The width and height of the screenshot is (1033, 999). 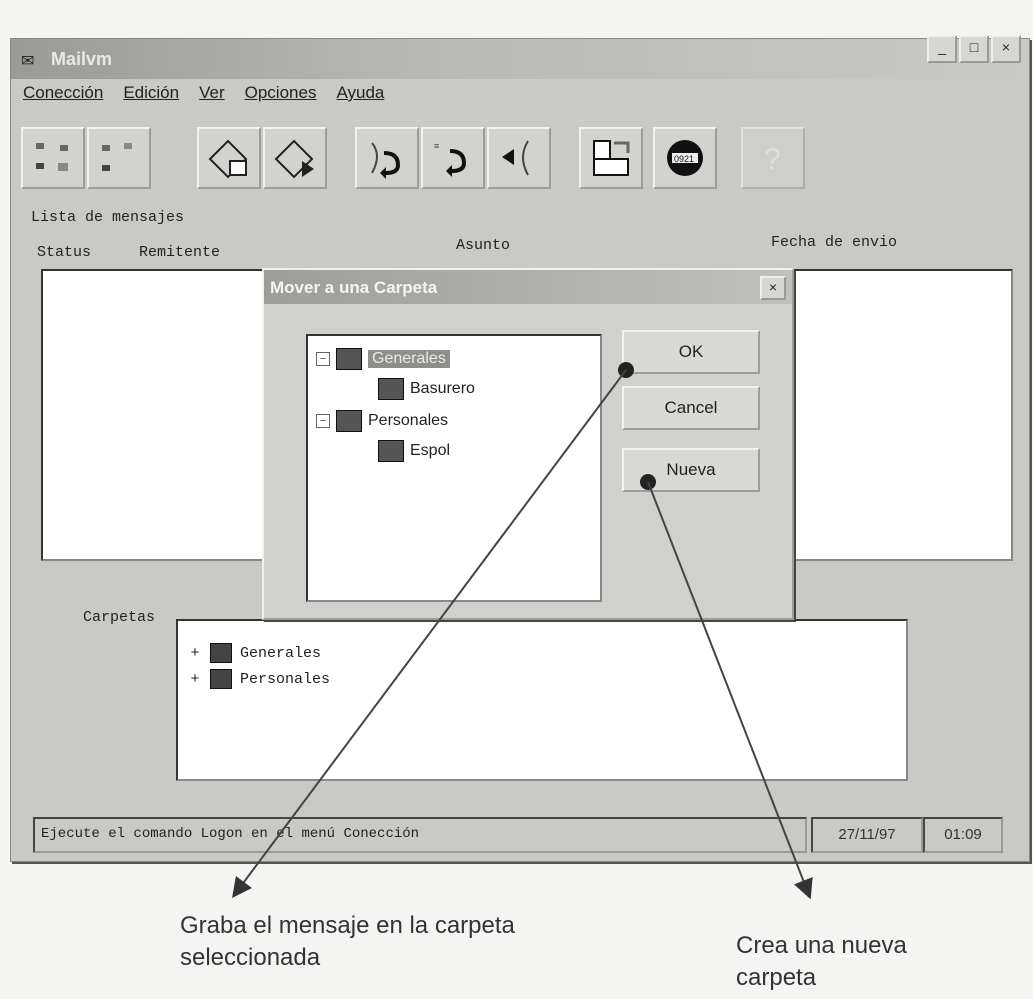 I want to click on menu-bar: Conección Edición Ver Opciones Ayuda, so click(x=520, y=98).